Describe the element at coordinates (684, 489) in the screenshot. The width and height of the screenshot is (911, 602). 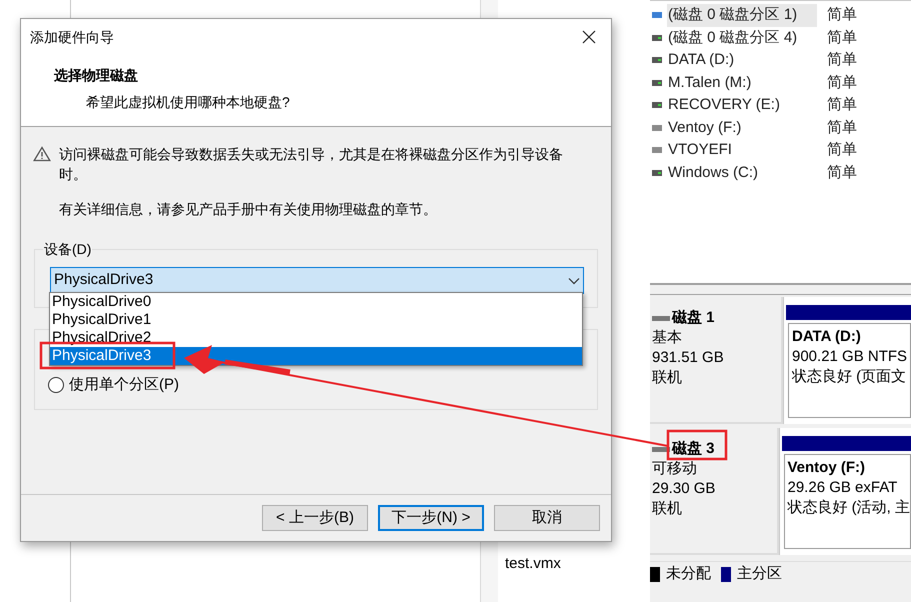
I see `disk-size: 29.30 GB` at that location.